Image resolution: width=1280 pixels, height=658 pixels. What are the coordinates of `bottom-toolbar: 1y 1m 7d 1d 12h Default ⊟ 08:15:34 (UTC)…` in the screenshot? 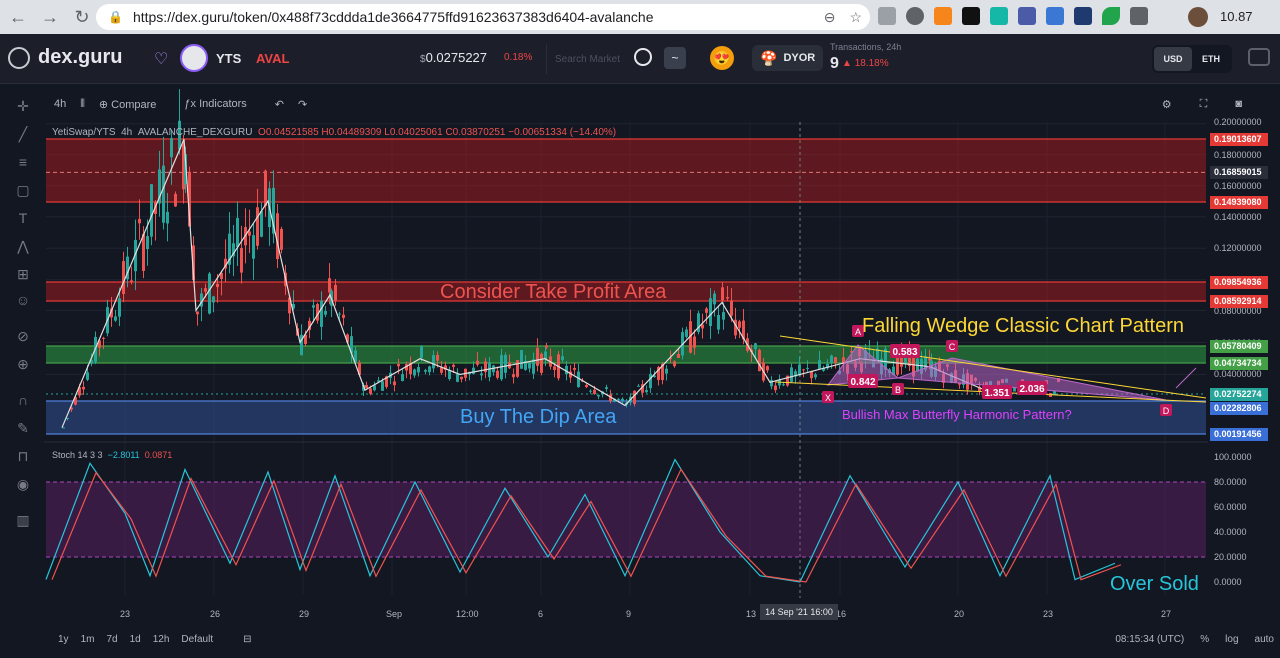 It's located at (662, 639).